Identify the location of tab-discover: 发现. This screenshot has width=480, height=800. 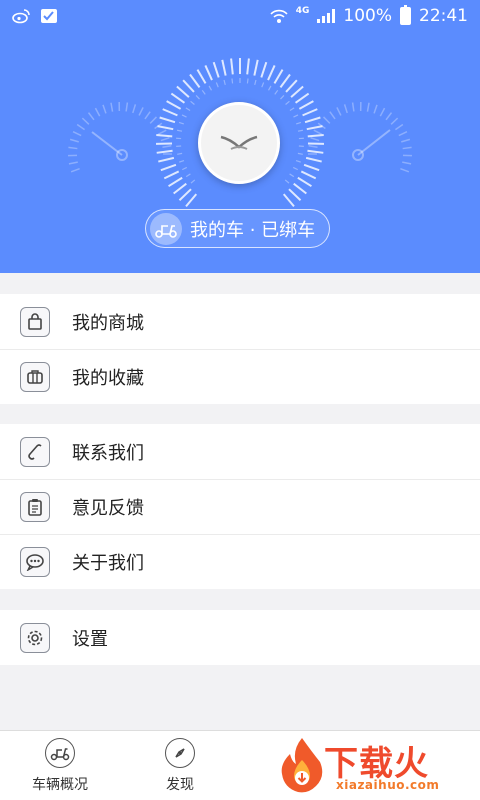
(180, 765).